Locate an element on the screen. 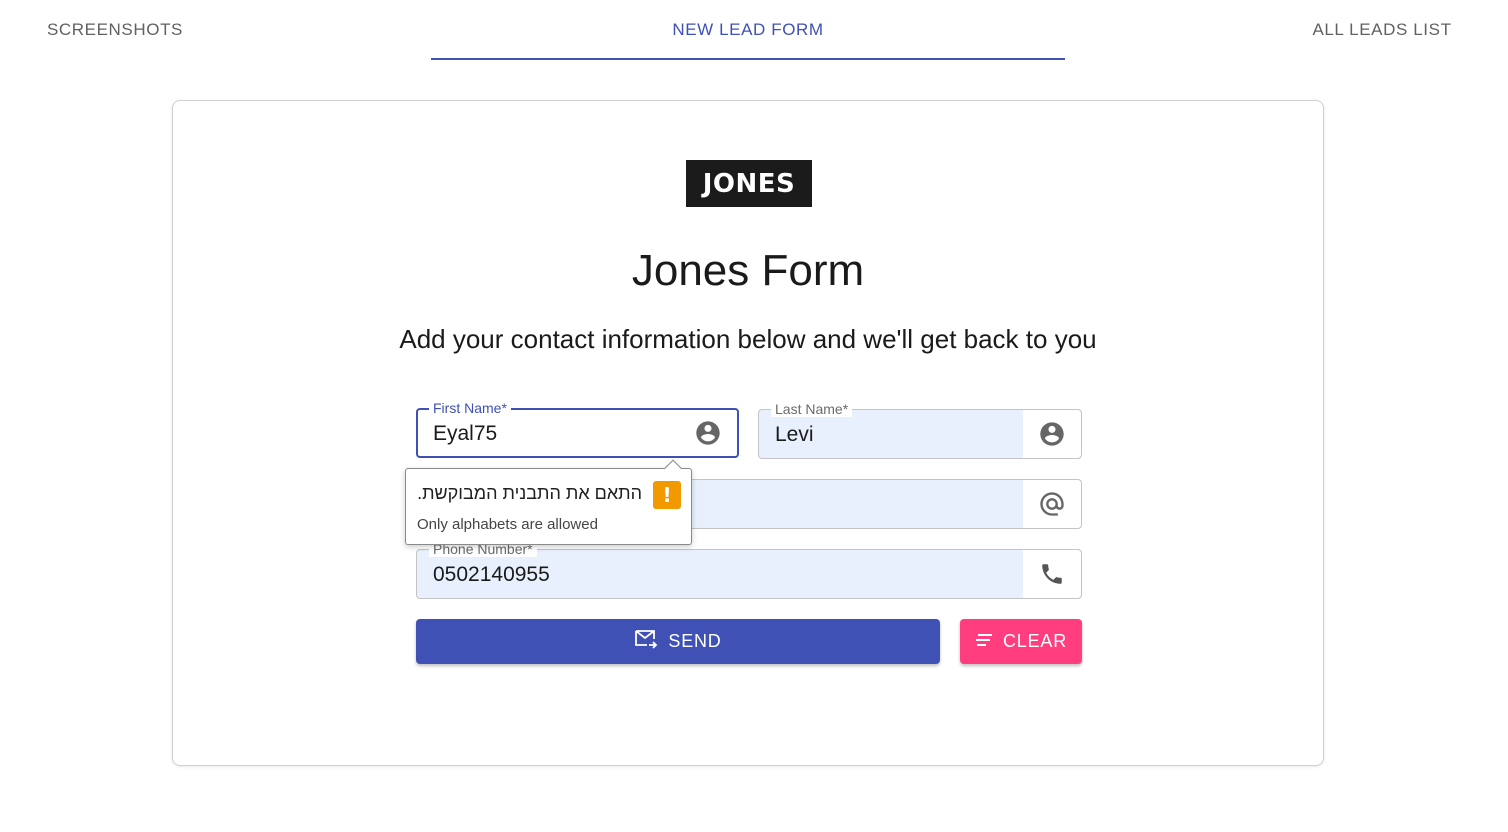 This screenshot has height=832, width=1508. send-button: Send is located at coordinates (678, 641).